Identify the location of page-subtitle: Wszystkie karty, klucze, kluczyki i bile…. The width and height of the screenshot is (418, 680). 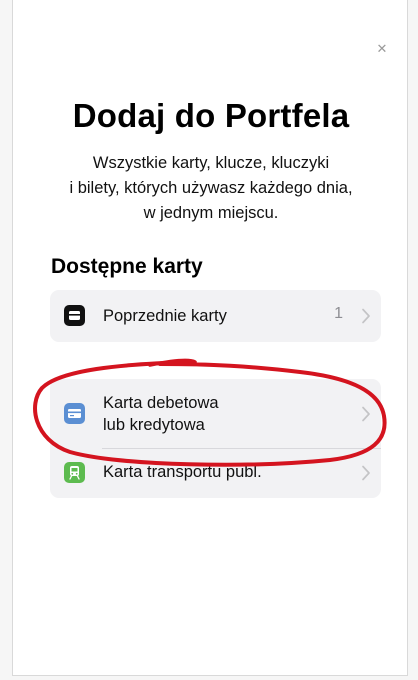
(211, 188).